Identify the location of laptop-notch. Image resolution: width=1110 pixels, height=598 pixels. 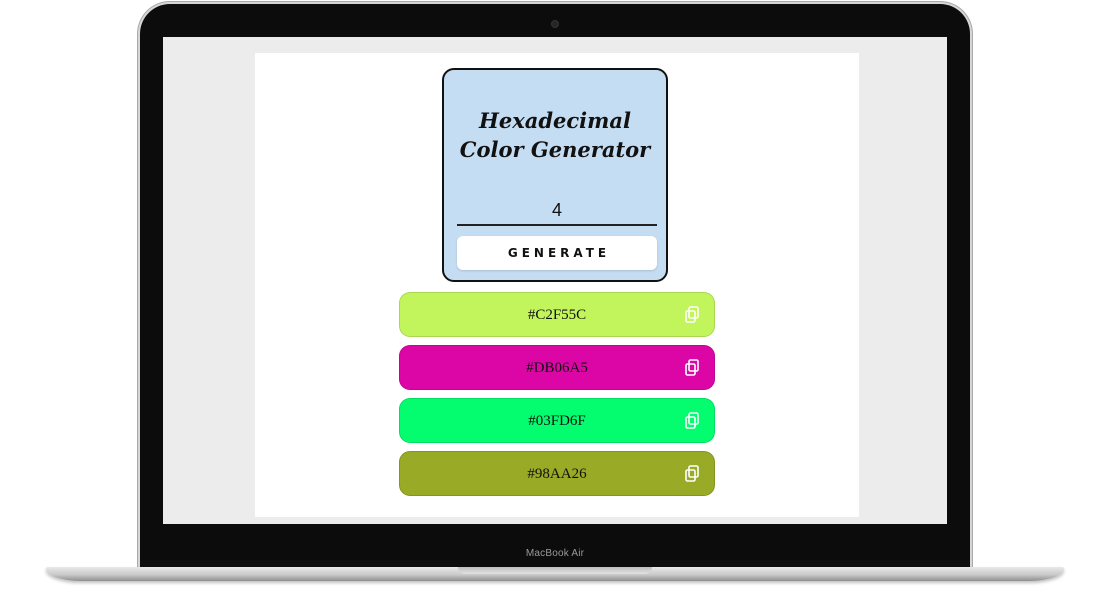
(555, 570).